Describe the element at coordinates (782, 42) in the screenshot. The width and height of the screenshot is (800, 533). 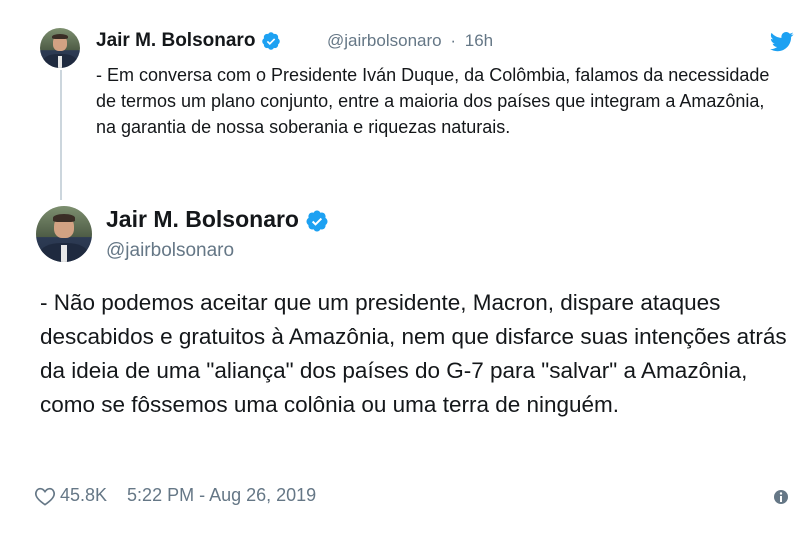
I see `twitter-bird-icon` at that location.